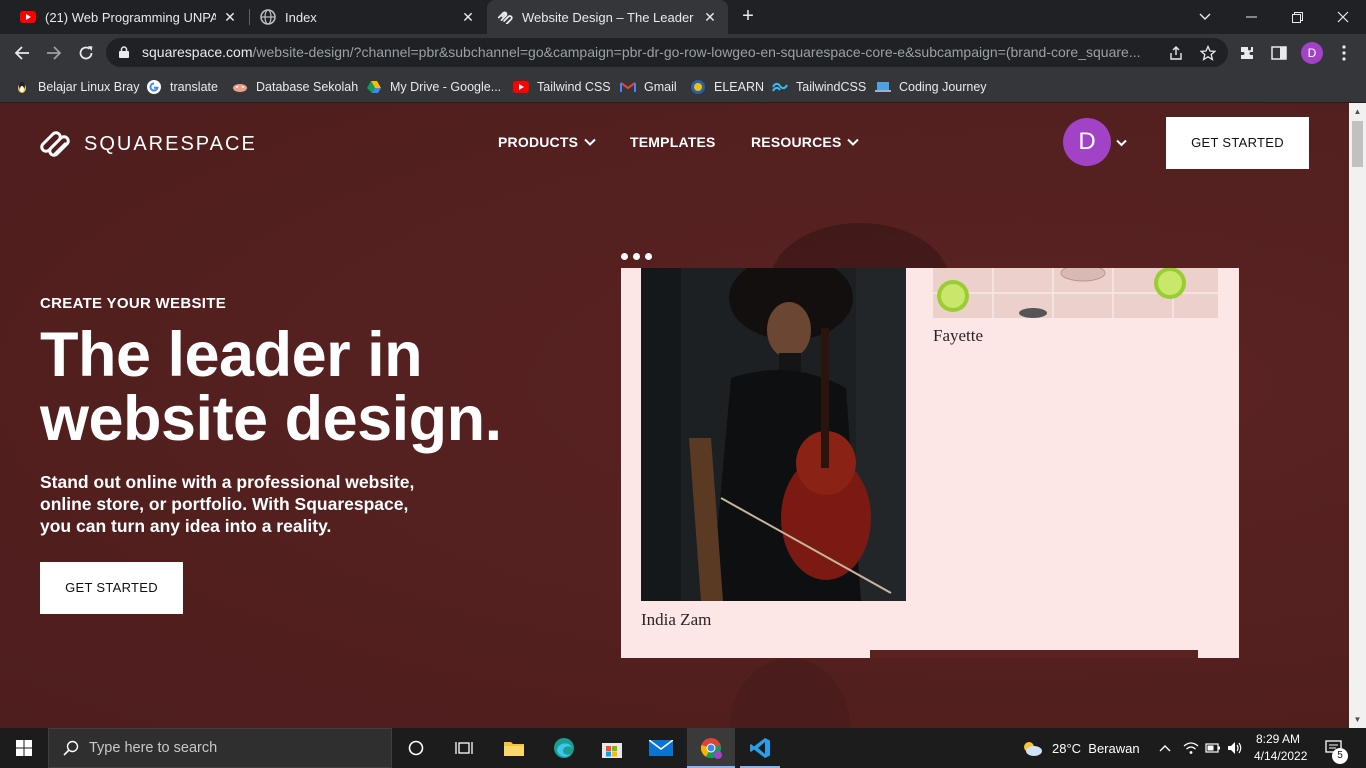 The width and height of the screenshot is (1366, 768). Describe the element at coordinates (790, 693) in the screenshot. I see `background-figure-shape` at that location.